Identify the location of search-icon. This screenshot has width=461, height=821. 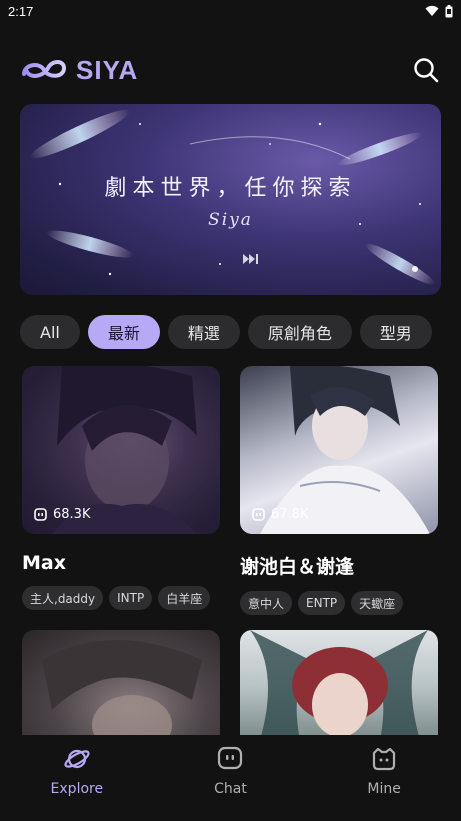
(426, 70).